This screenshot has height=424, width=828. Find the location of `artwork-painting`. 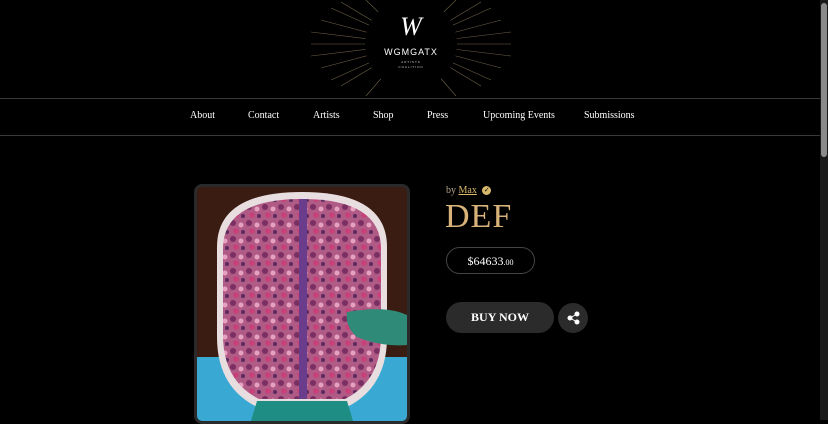

artwork-painting is located at coordinates (302, 304).